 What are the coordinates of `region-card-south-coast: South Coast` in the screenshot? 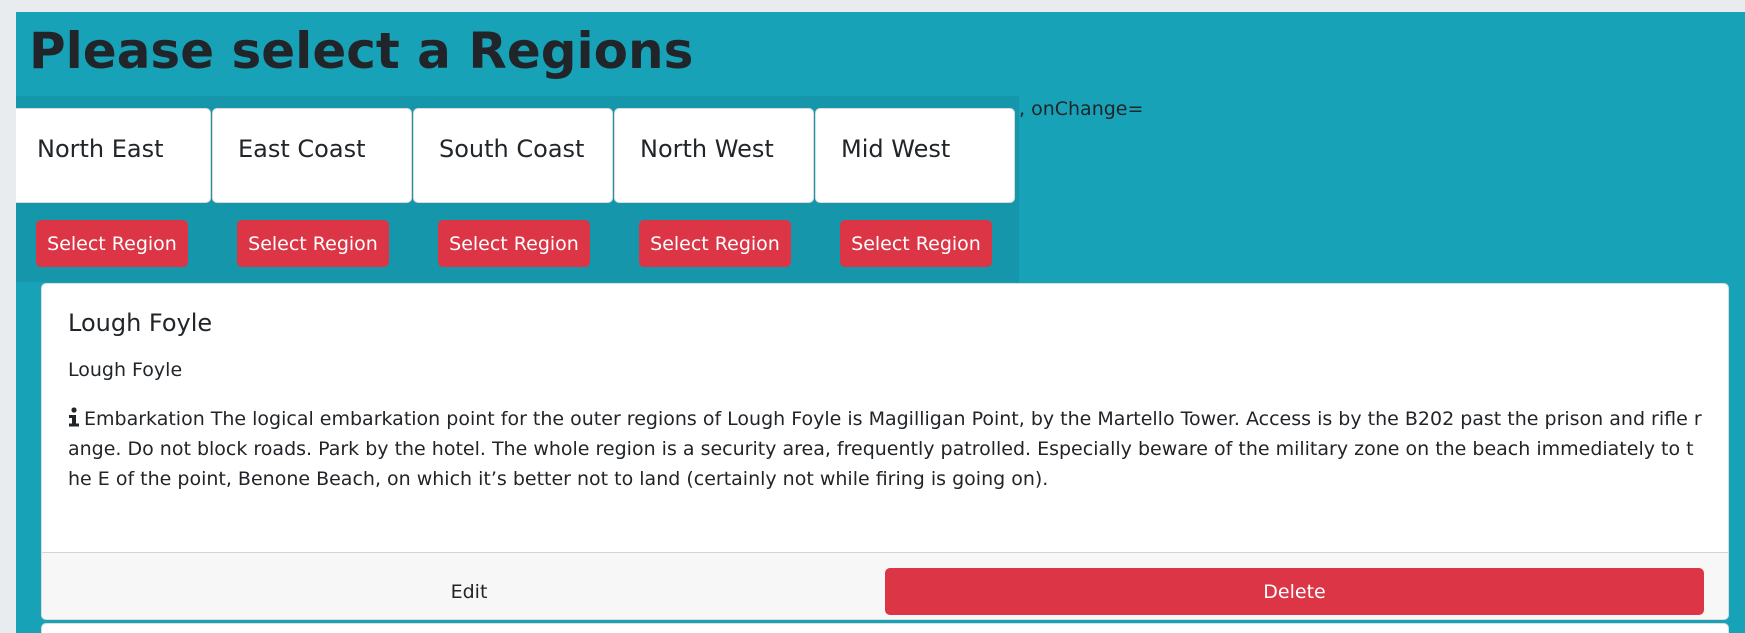 It's located at (513, 155).